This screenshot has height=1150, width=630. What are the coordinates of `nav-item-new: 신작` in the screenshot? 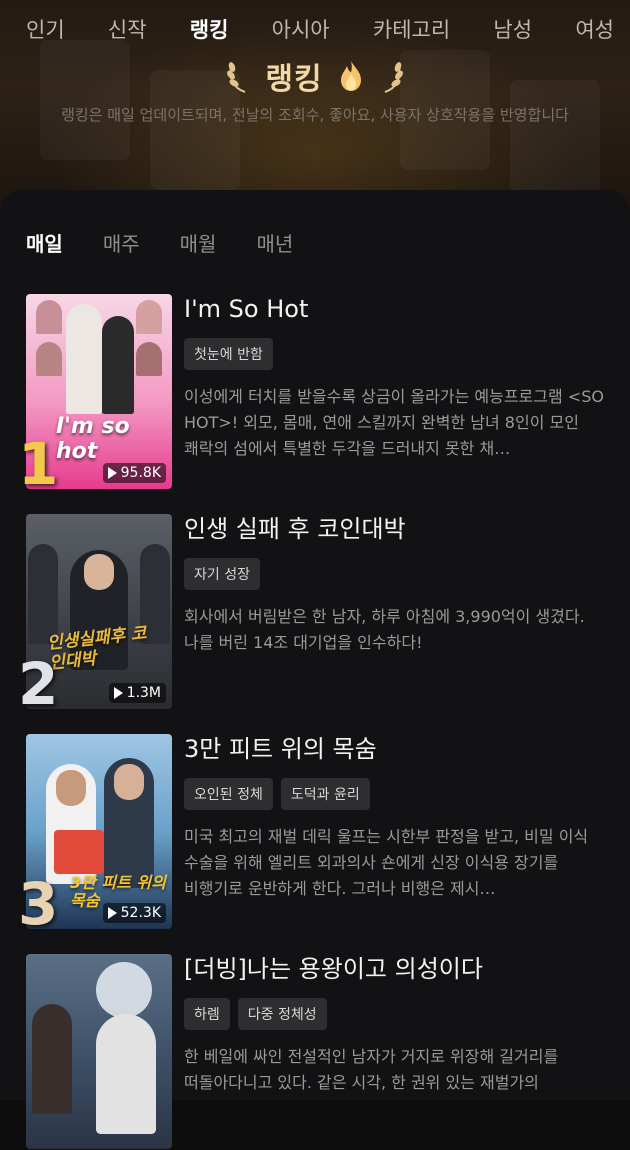 It's located at (127, 29).